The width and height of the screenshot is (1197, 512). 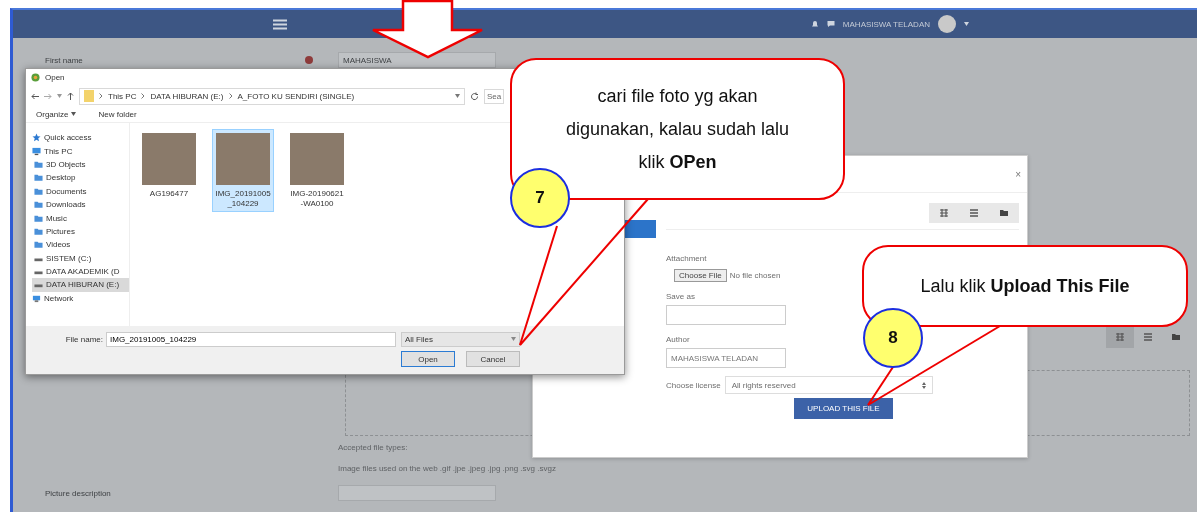 I want to click on no-file-text: No file chosen, so click(x=755, y=275).